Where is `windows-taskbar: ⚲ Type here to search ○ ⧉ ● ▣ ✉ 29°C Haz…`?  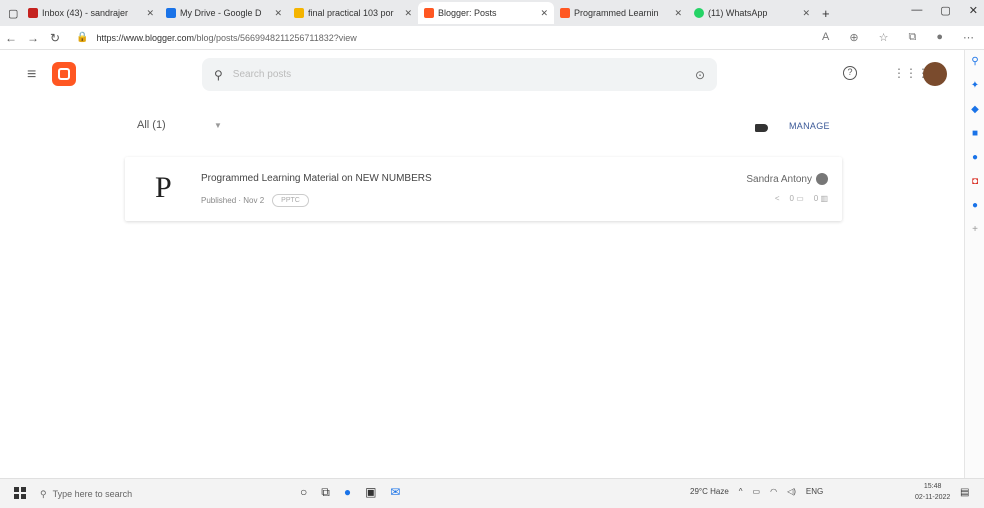 windows-taskbar: ⚲ Type here to search ○ ⧉ ● ▣ ✉ 29°C Haz… is located at coordinates (492, 493).